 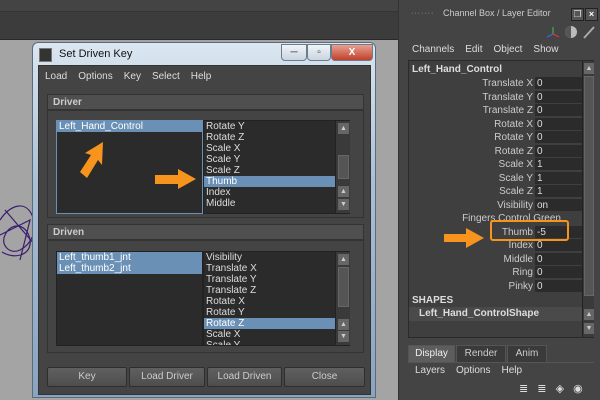 What do you see at coordinates (496, 205) in the screenshot?
I see `channel-row: Visibility on` at bounding box center [496, 205].